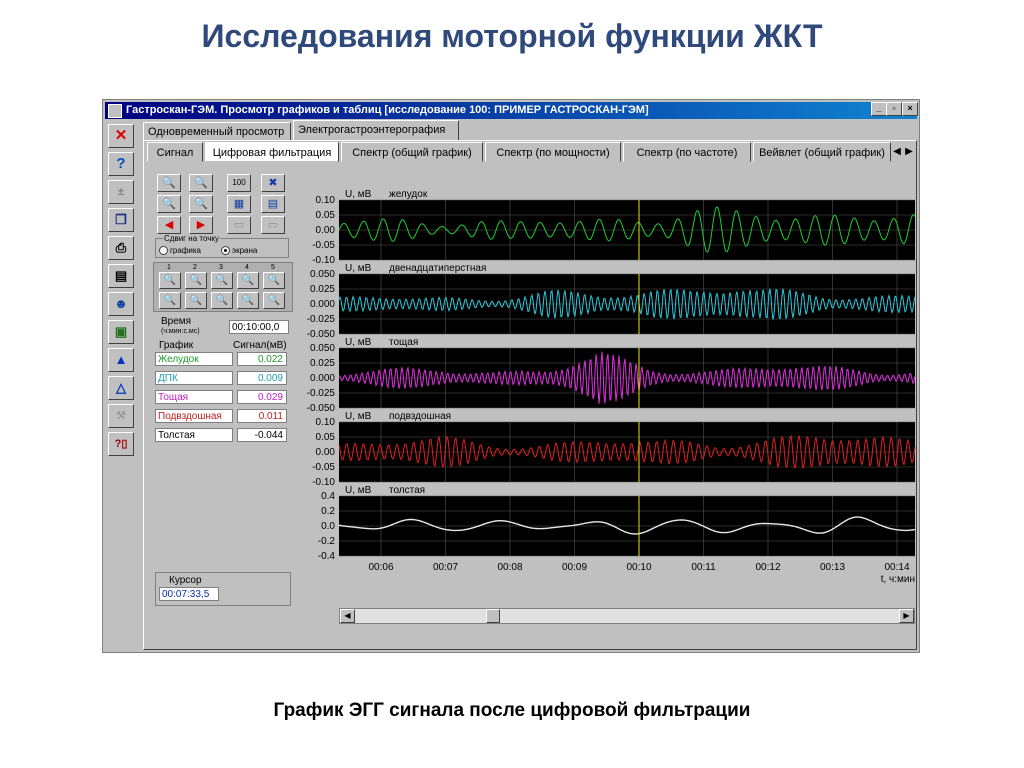  What do you see at coordinates (121, 360) in the screenshot?
I see `triangle-filled-icon: ▲` at bounding box center [121, 360].